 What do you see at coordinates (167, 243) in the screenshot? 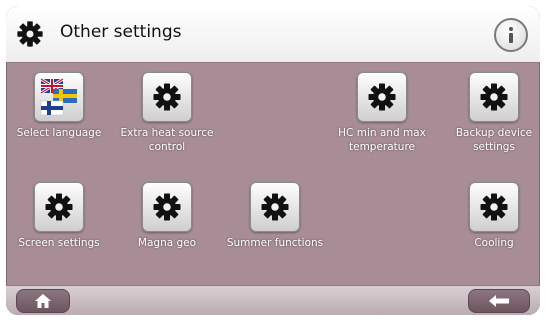
I see `tile-label: Magna geo` at bounding box center [167, 243].